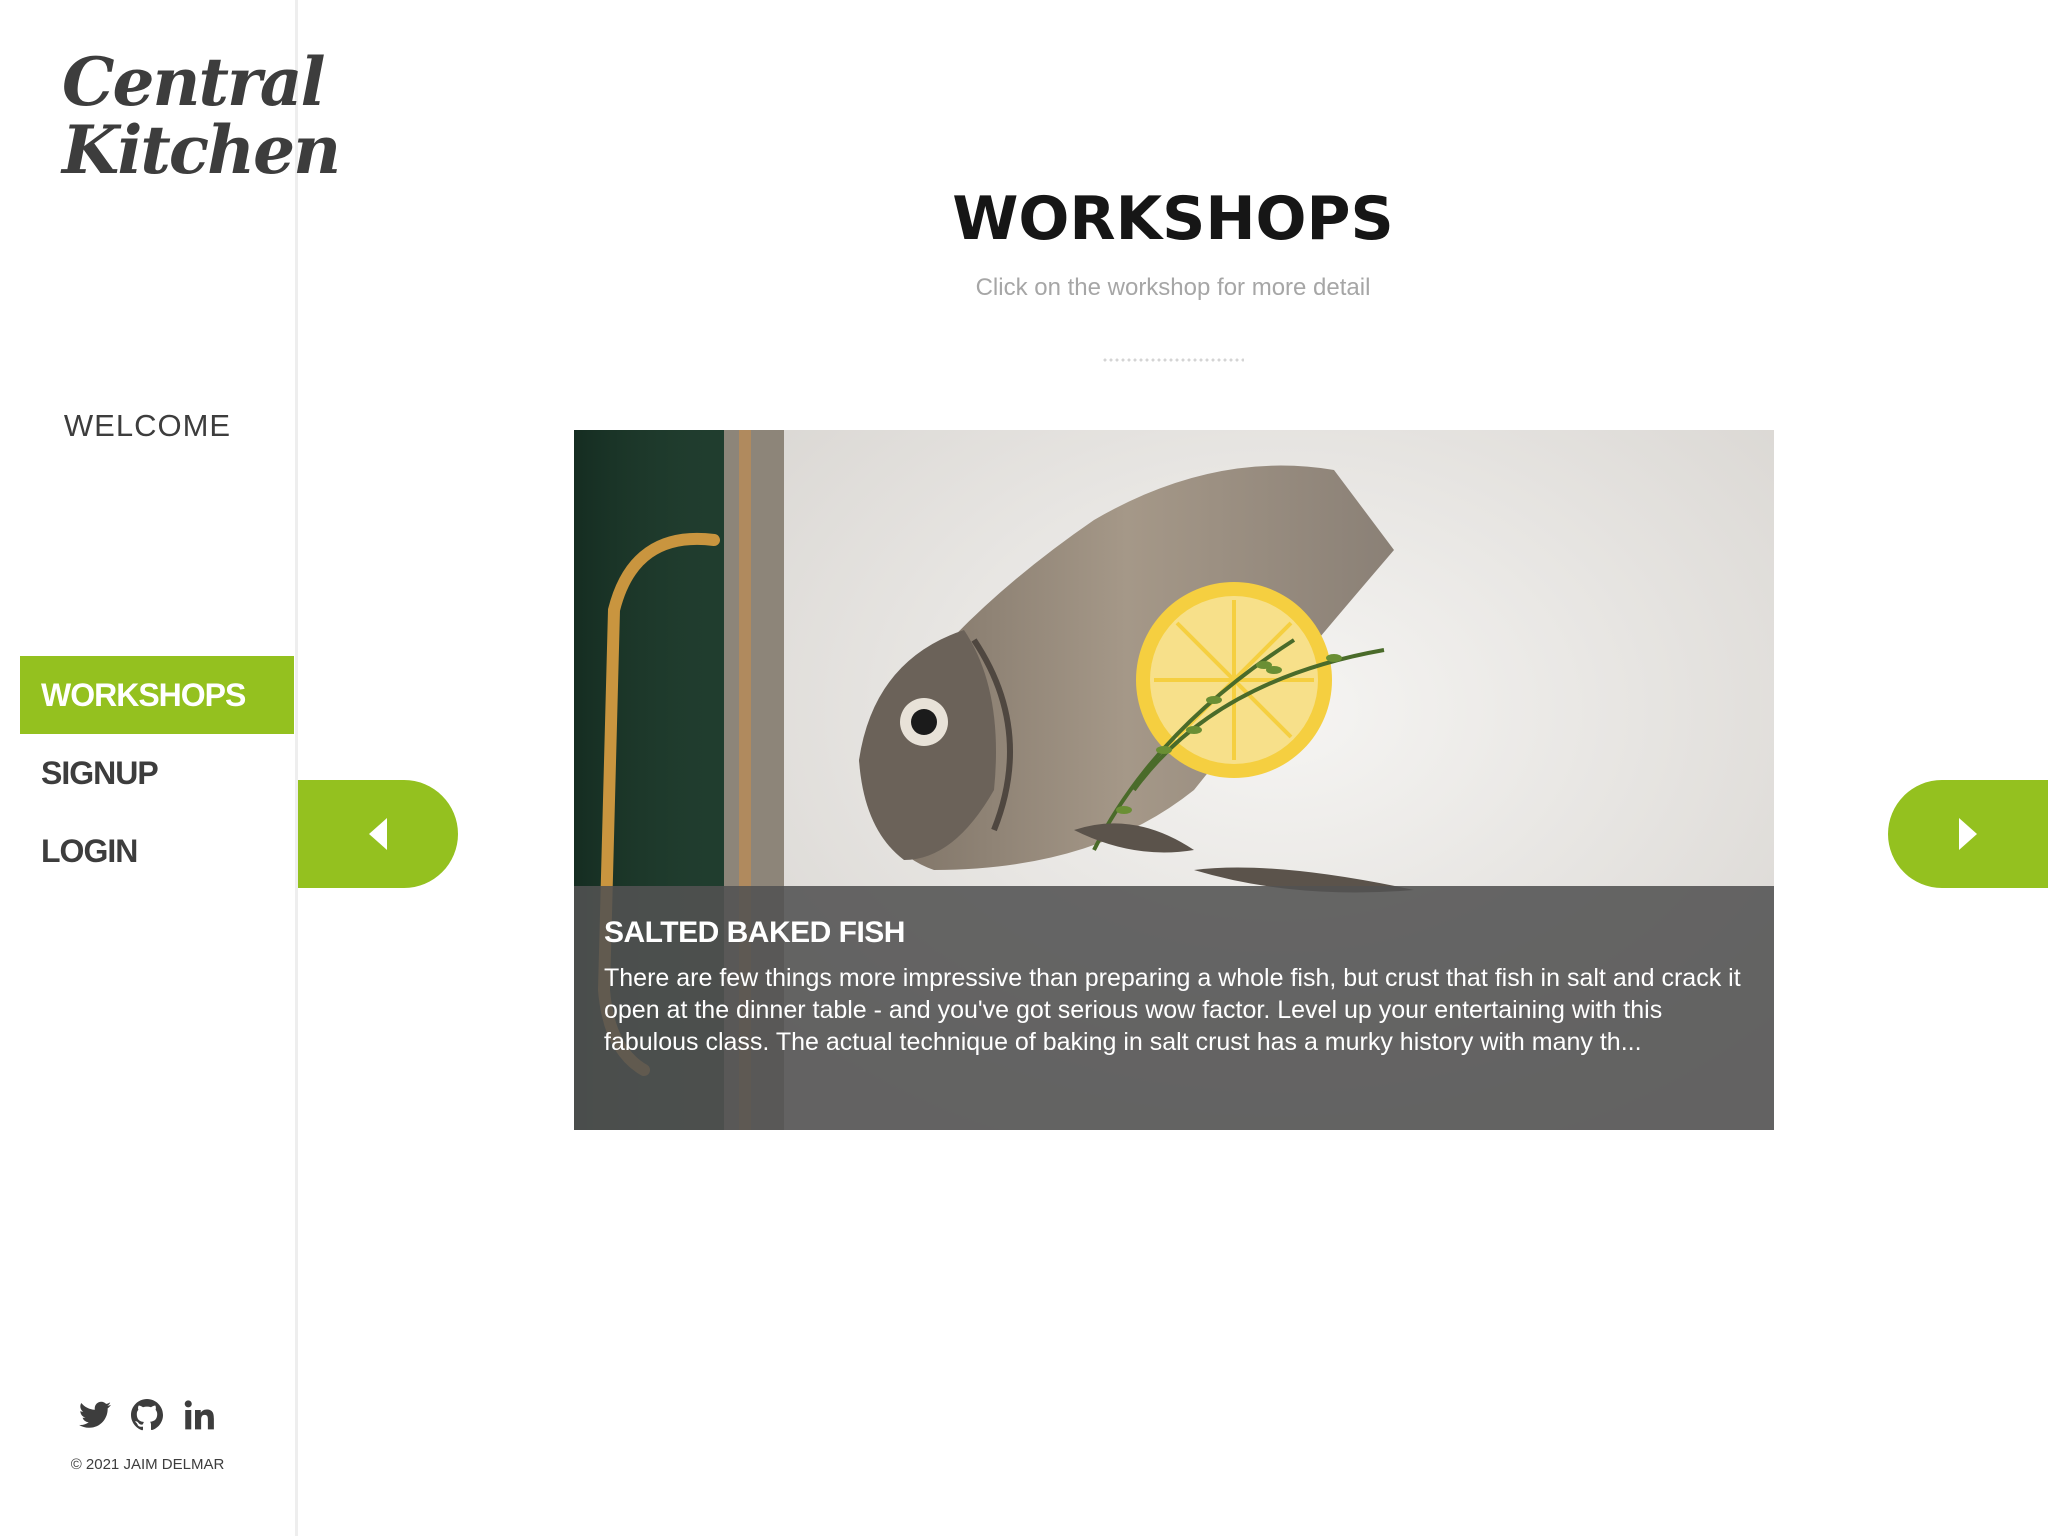  I want to click on nav-item-login: LOGIN, so click(157, 851).